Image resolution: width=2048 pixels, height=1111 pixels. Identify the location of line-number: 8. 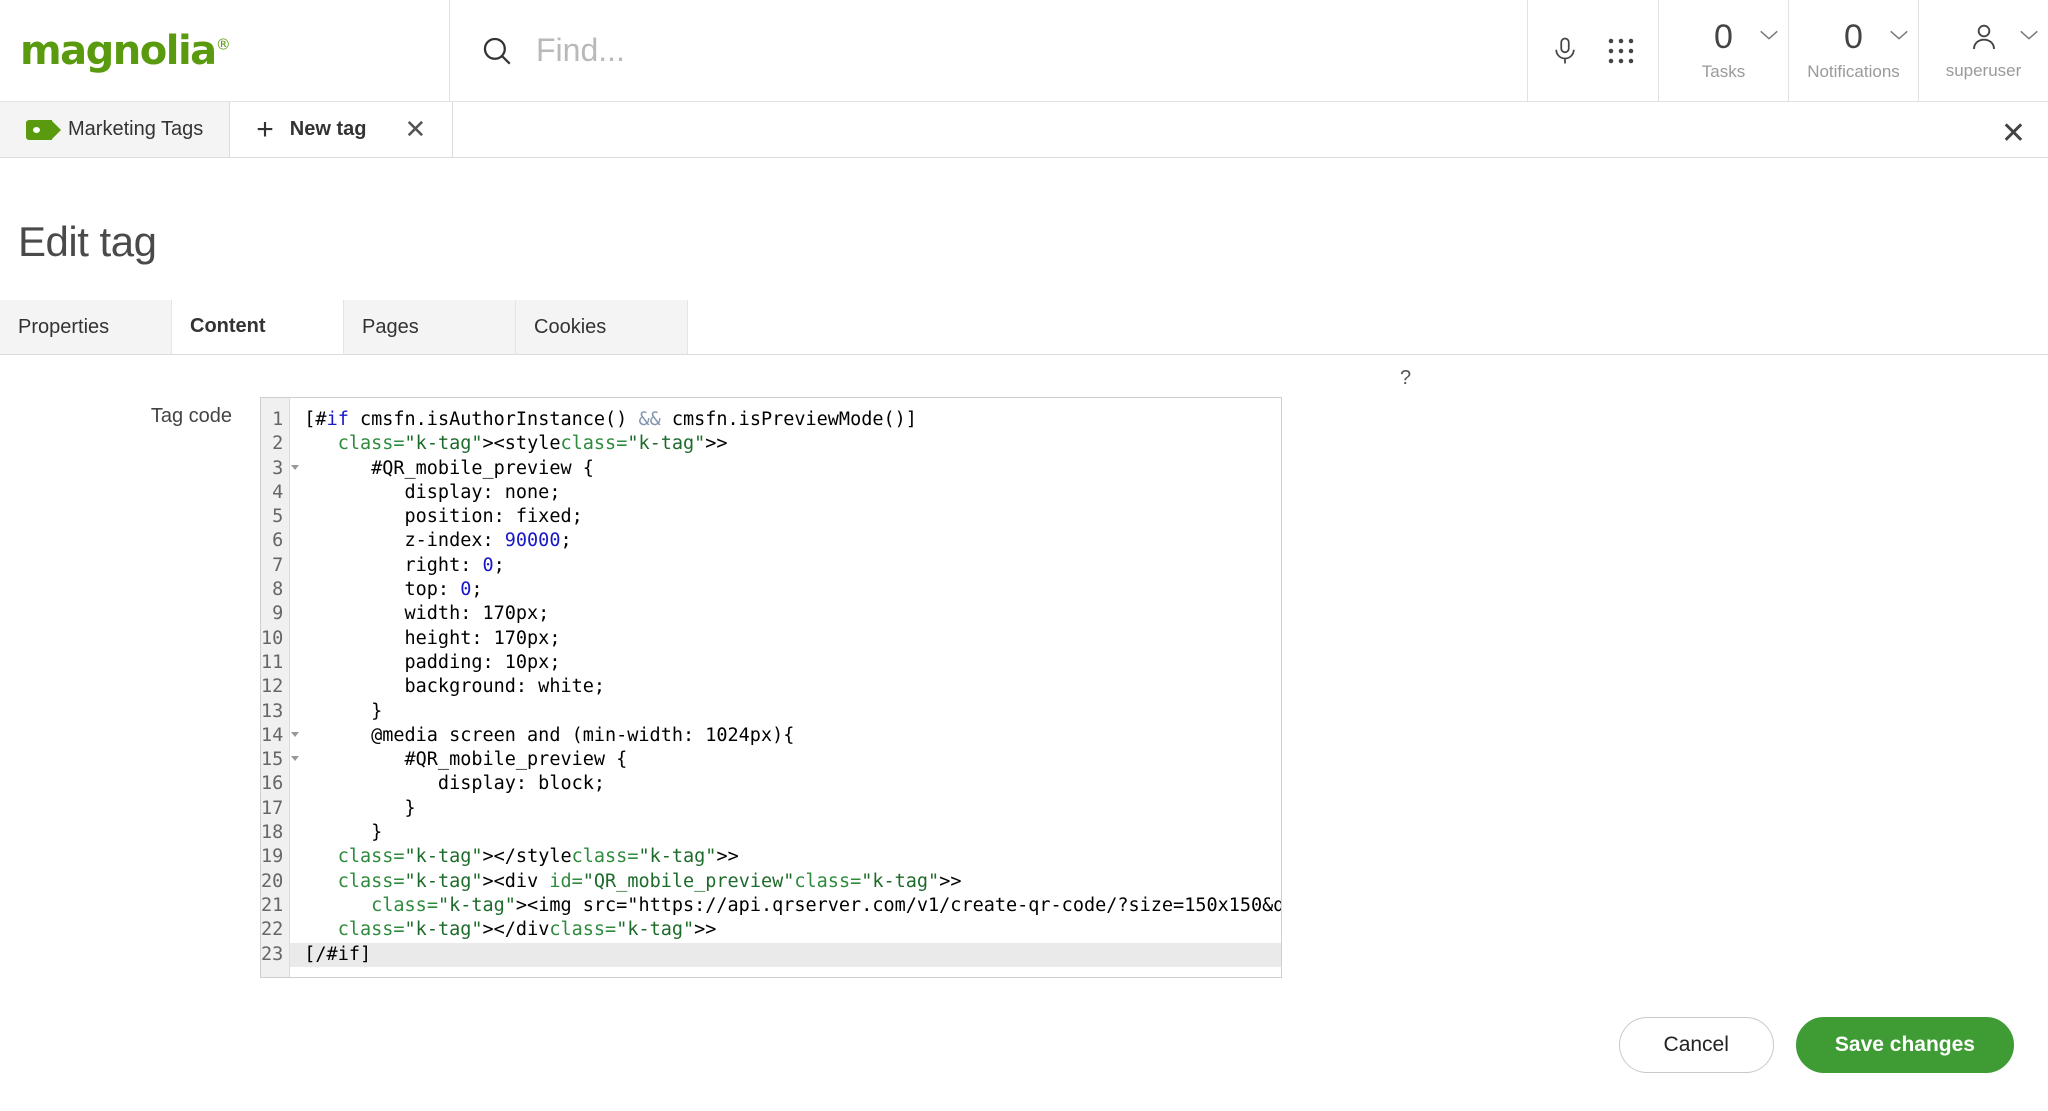
(278, 590).